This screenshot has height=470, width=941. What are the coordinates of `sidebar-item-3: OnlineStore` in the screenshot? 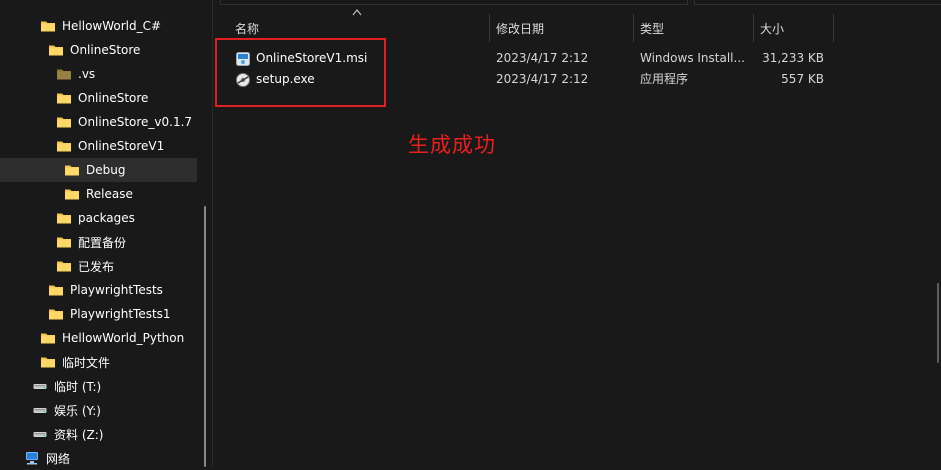 It's located at (98, 98).